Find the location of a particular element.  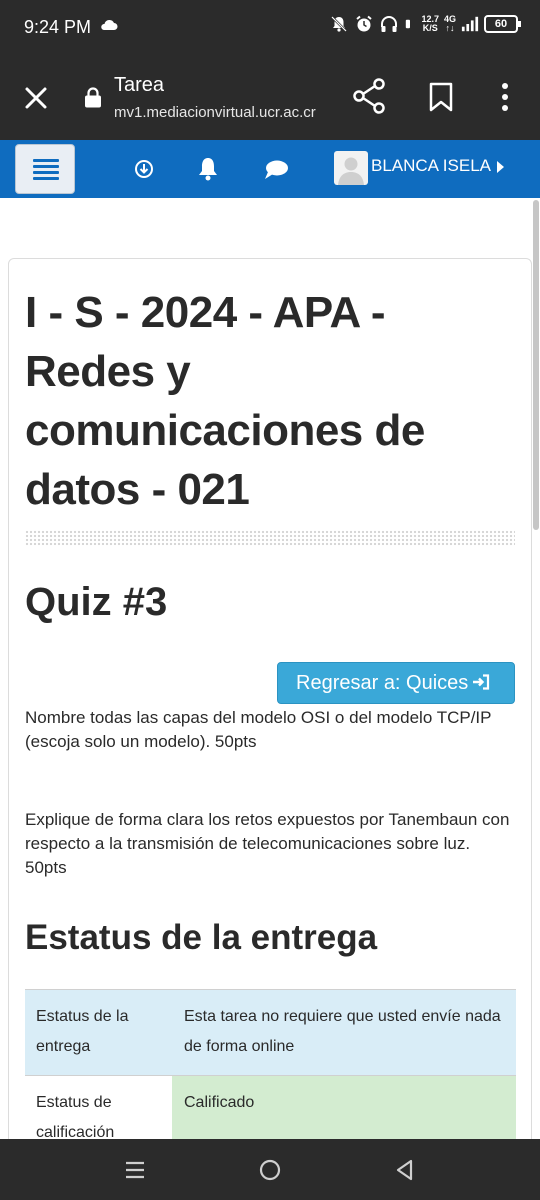

close-icon is located at coordinates (36, 98).